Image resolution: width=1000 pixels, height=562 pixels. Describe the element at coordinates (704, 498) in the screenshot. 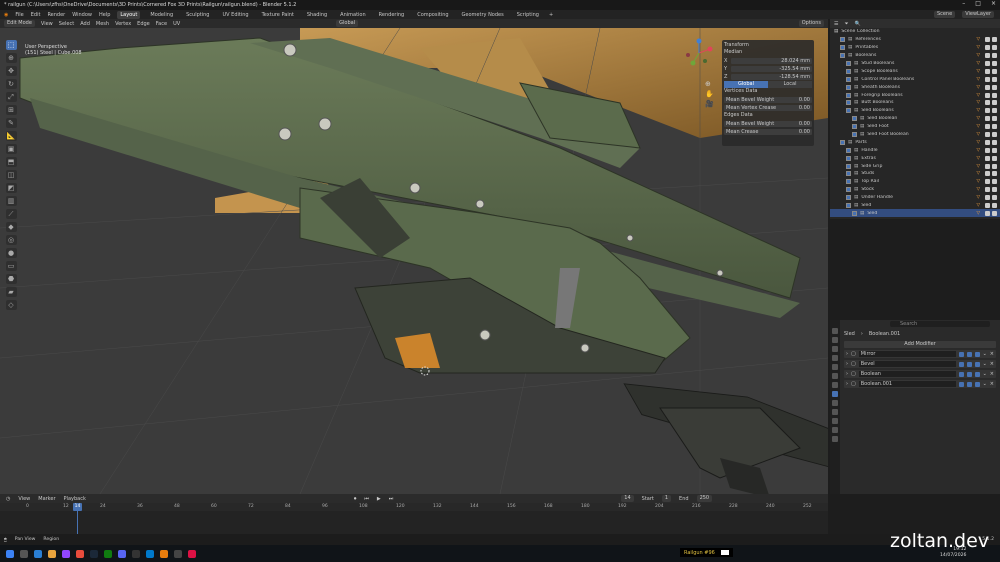

I see `end-frame-field: 250` at that location.